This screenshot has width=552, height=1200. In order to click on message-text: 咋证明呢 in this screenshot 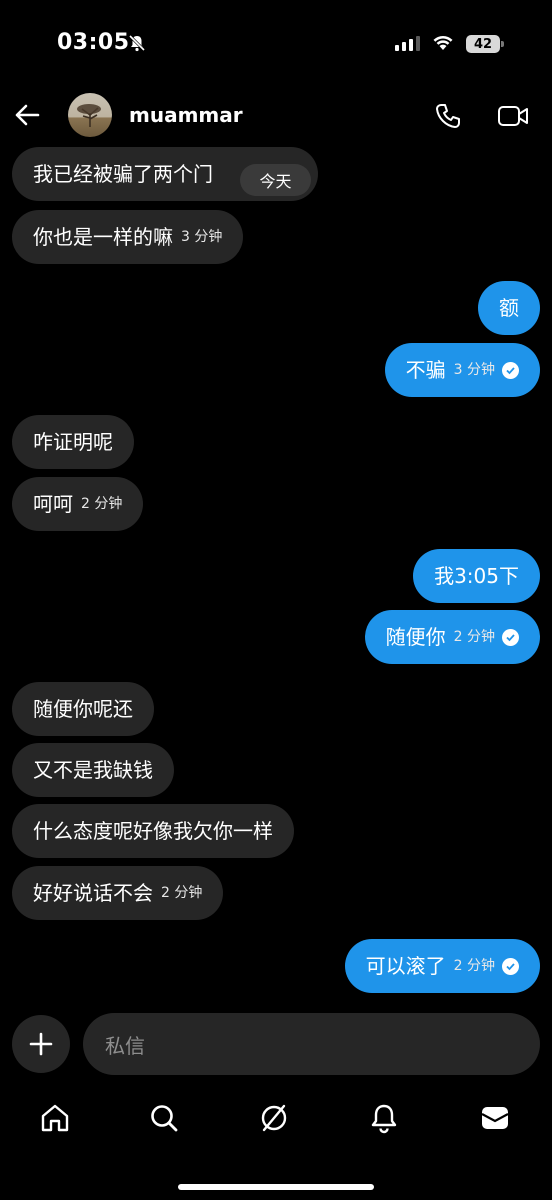, I will do `click(73, 442)`.